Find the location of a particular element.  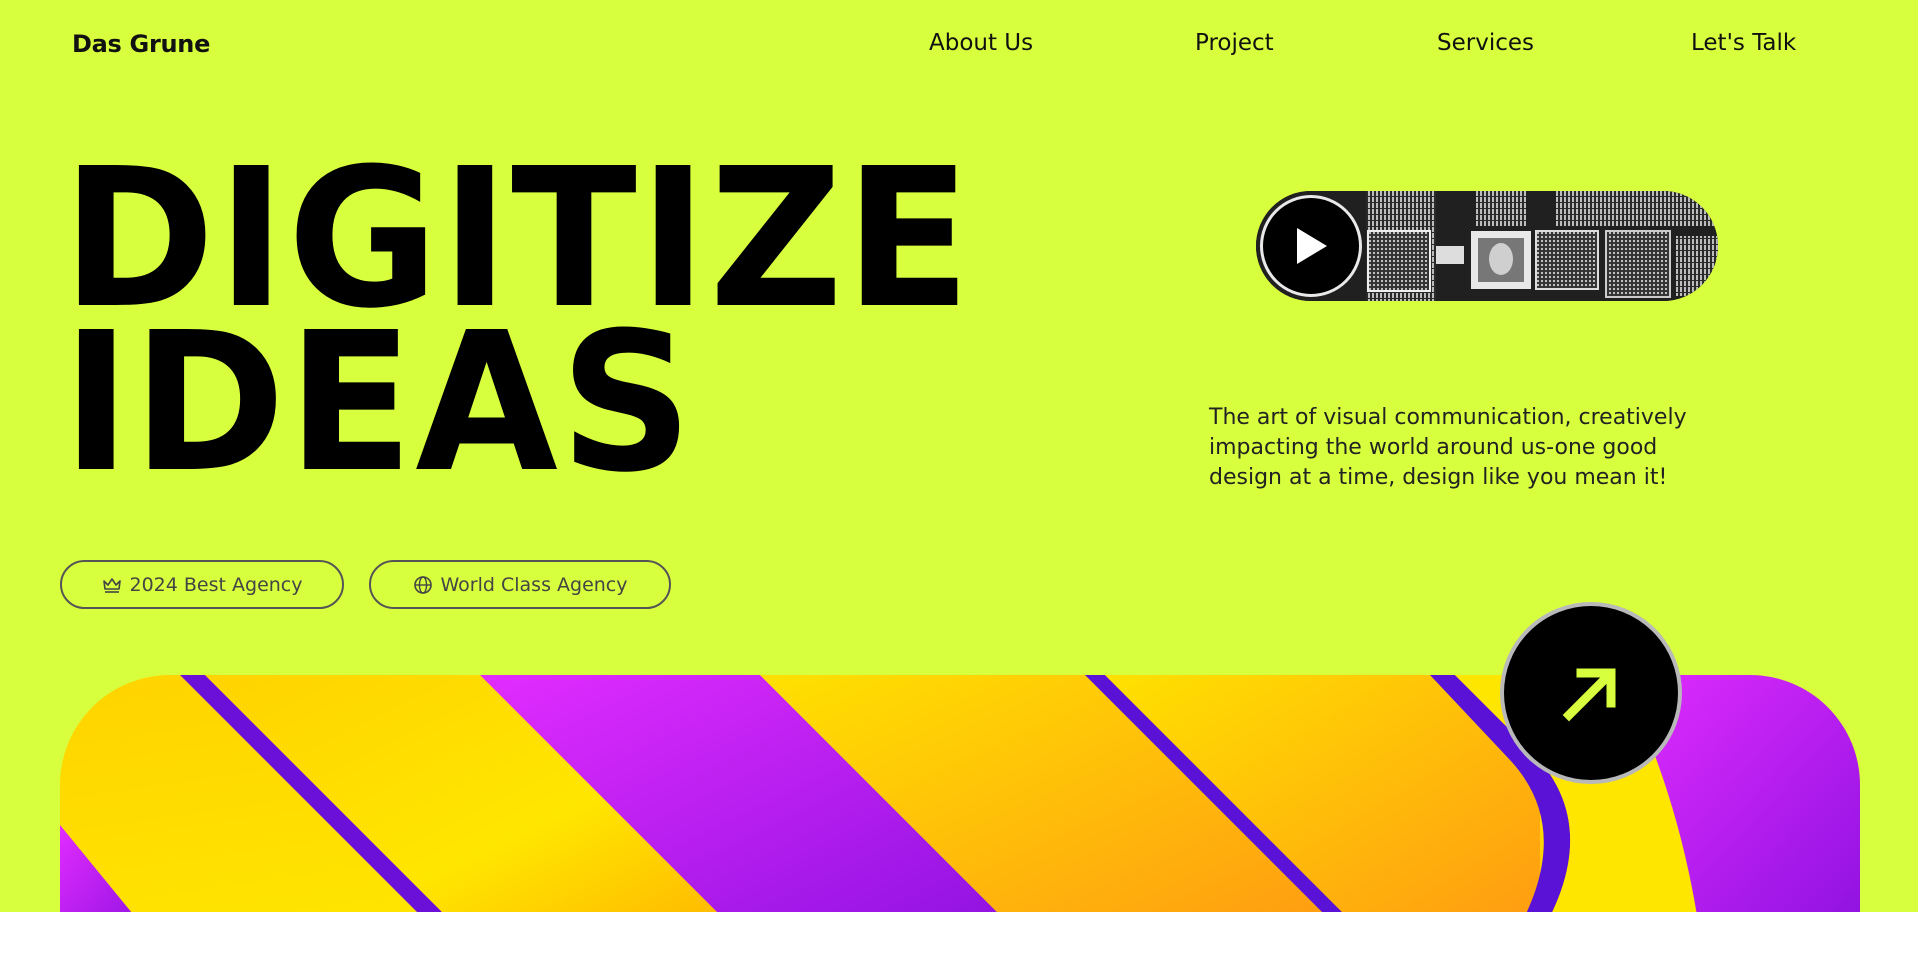

badge-best-agency: 2024 Best Agency is located at coordinates (202, 584).